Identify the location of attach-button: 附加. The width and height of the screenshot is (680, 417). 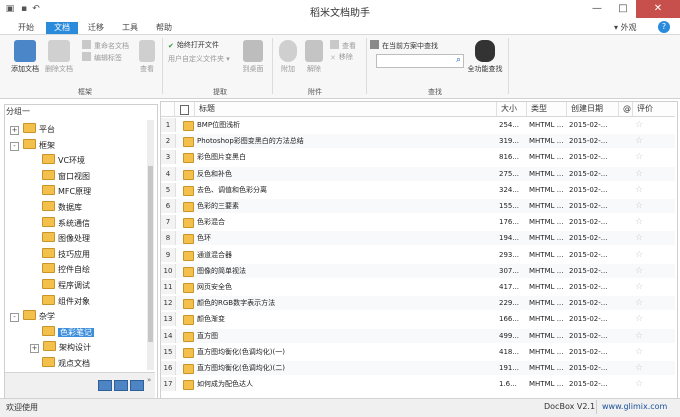
(288, 57).